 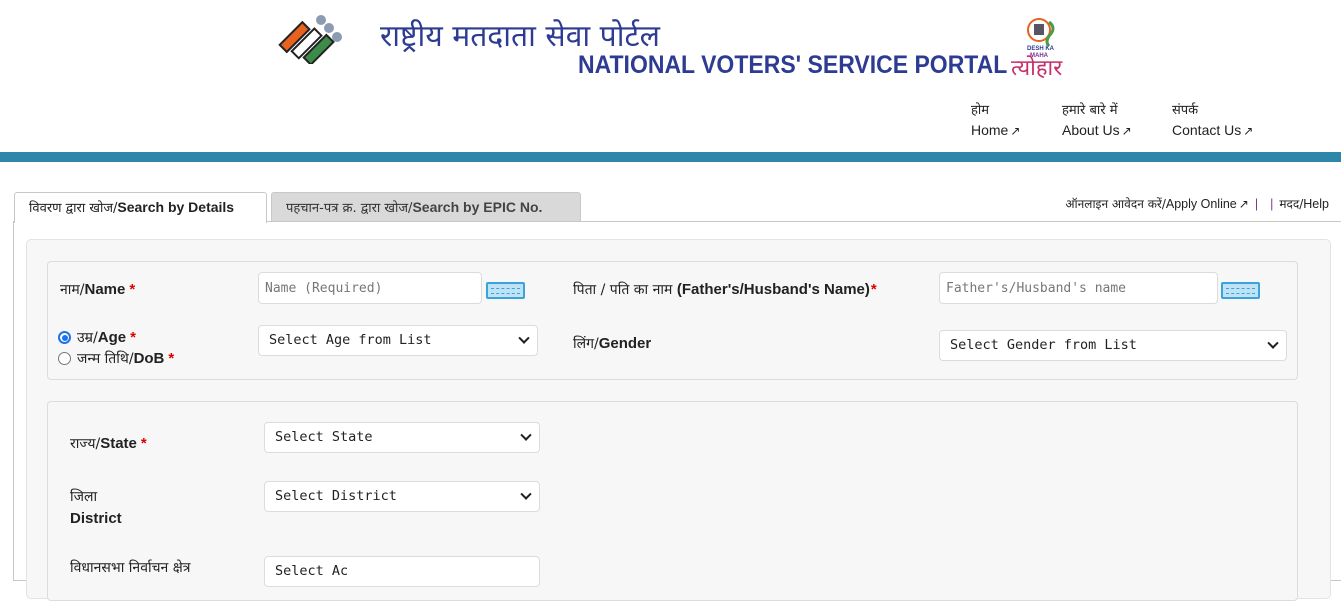 I want to click on dob-label-english: DoB, so click(x=149, y=358).